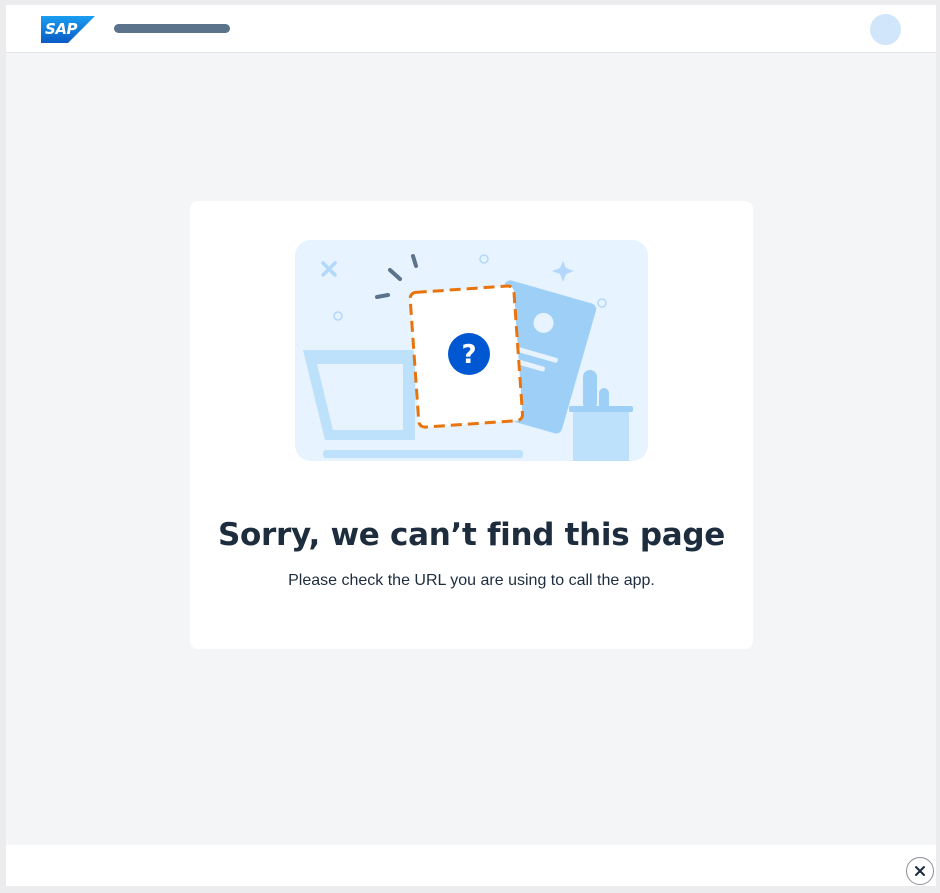 This screenshot has height=893, width=940. What do you see at coordinates (61, 29) in the screenshot?
I see `sap-logo-text: SAP` at bounding box center [61, 29].